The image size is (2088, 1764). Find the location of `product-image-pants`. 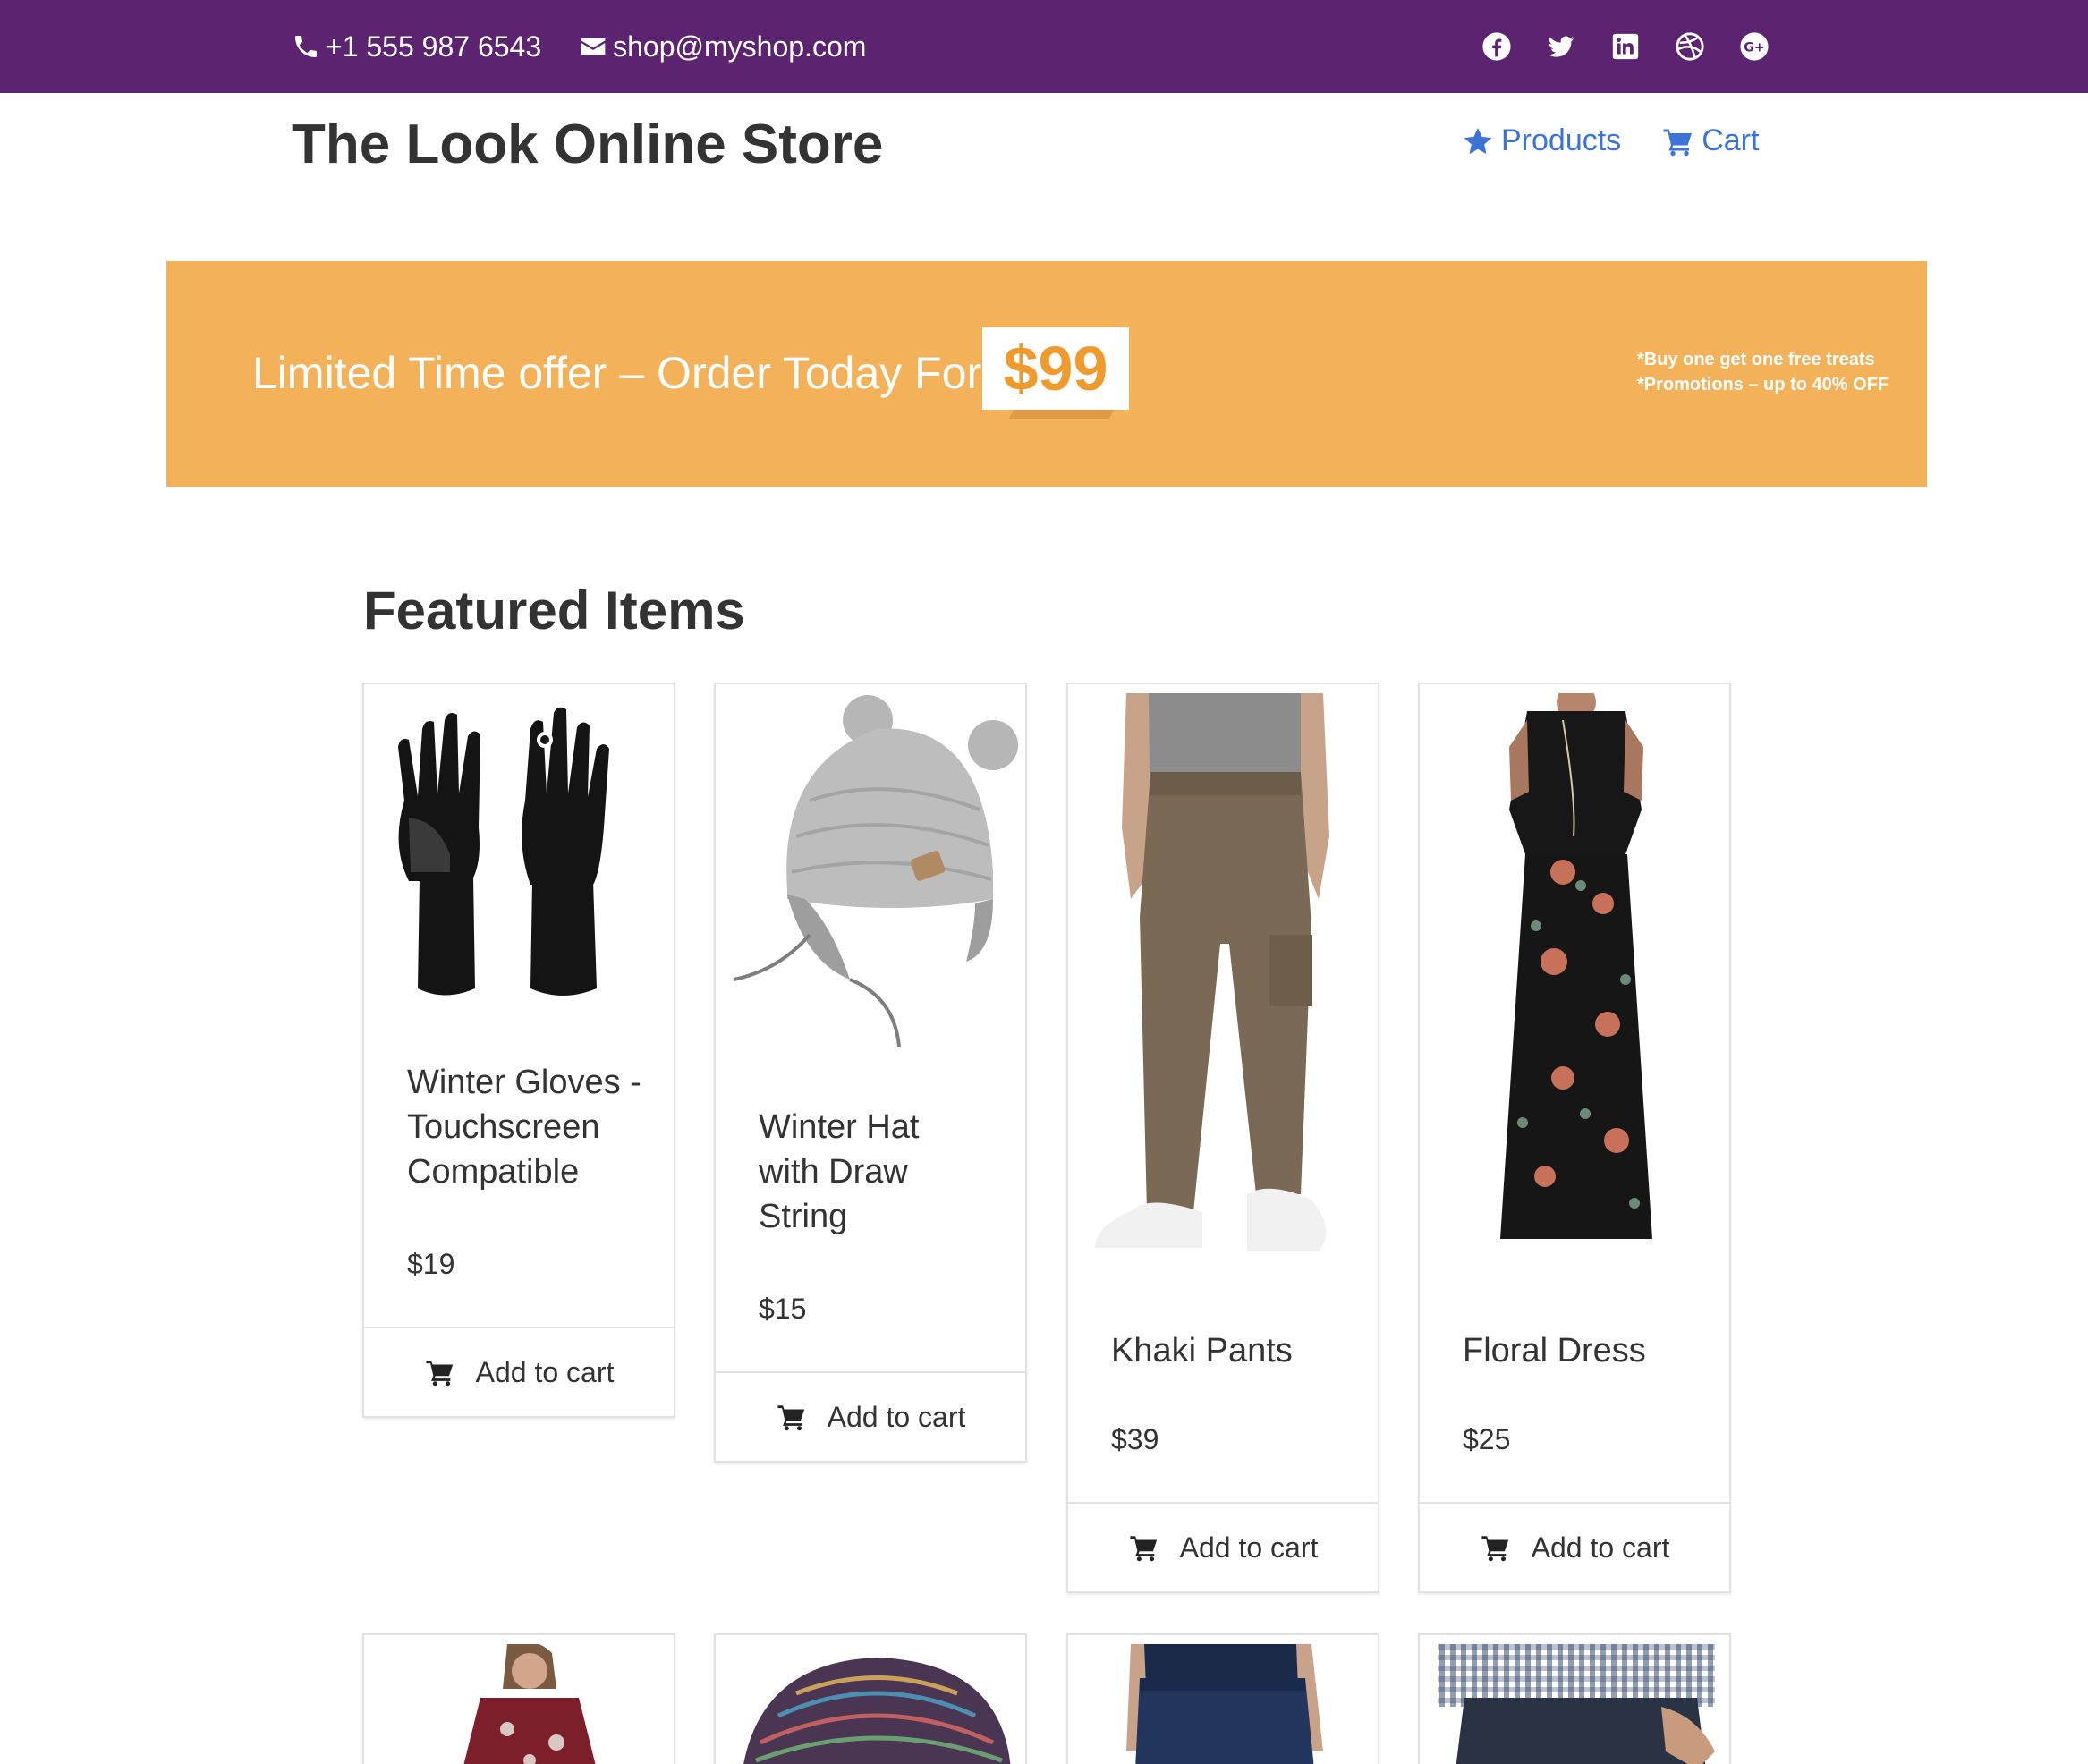

product-image-pants is located at coordinates (1224, 980).